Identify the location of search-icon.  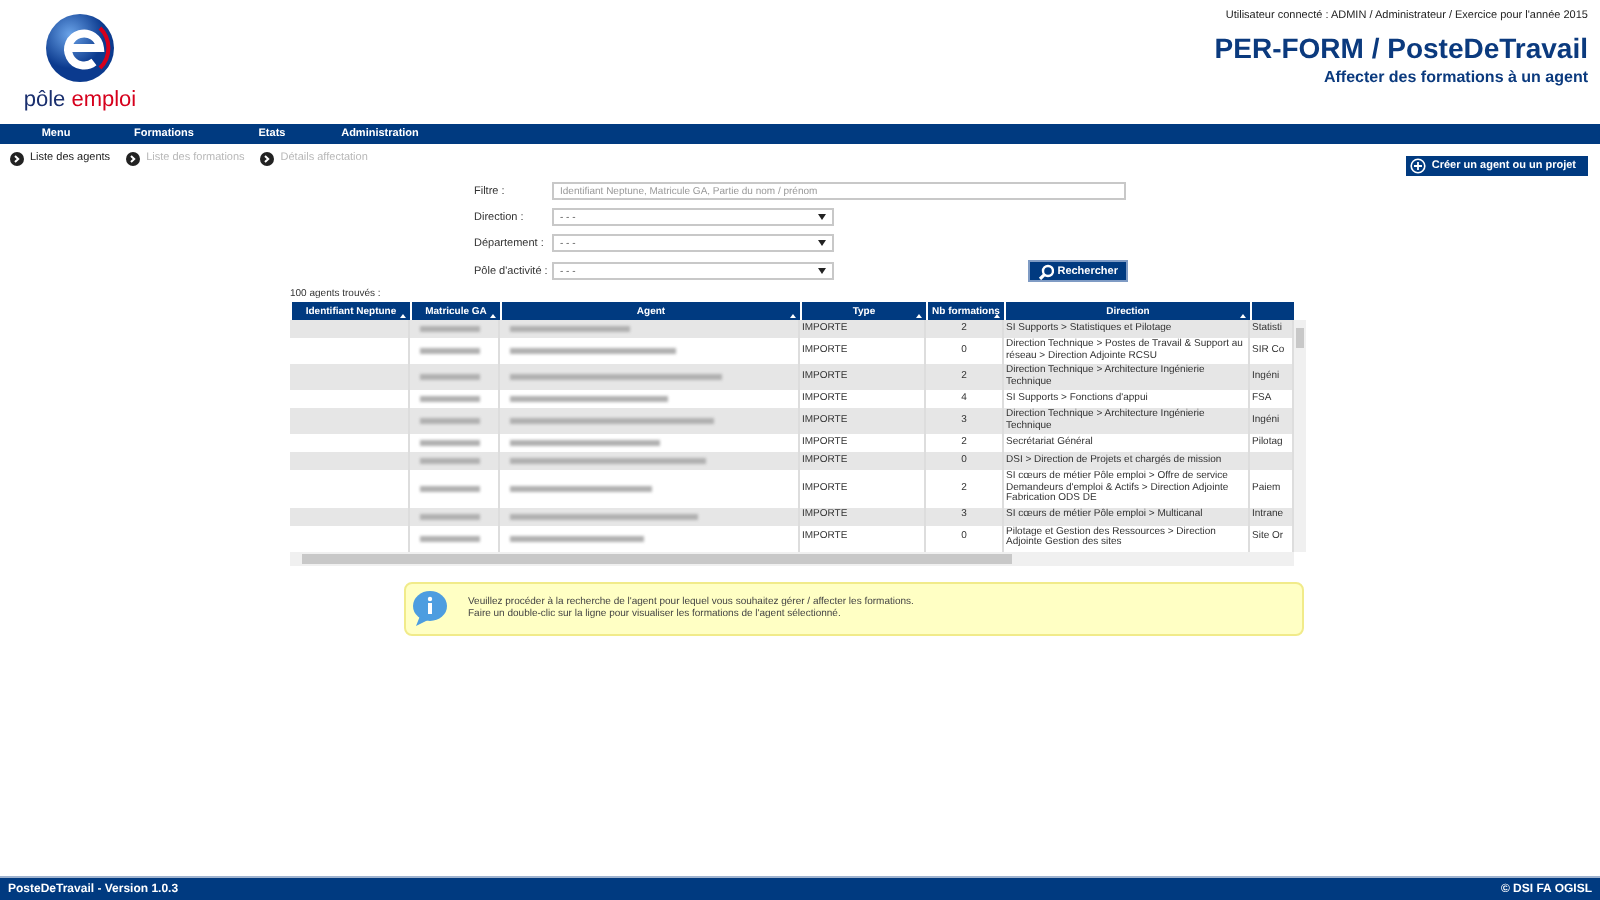
(1045, 271).